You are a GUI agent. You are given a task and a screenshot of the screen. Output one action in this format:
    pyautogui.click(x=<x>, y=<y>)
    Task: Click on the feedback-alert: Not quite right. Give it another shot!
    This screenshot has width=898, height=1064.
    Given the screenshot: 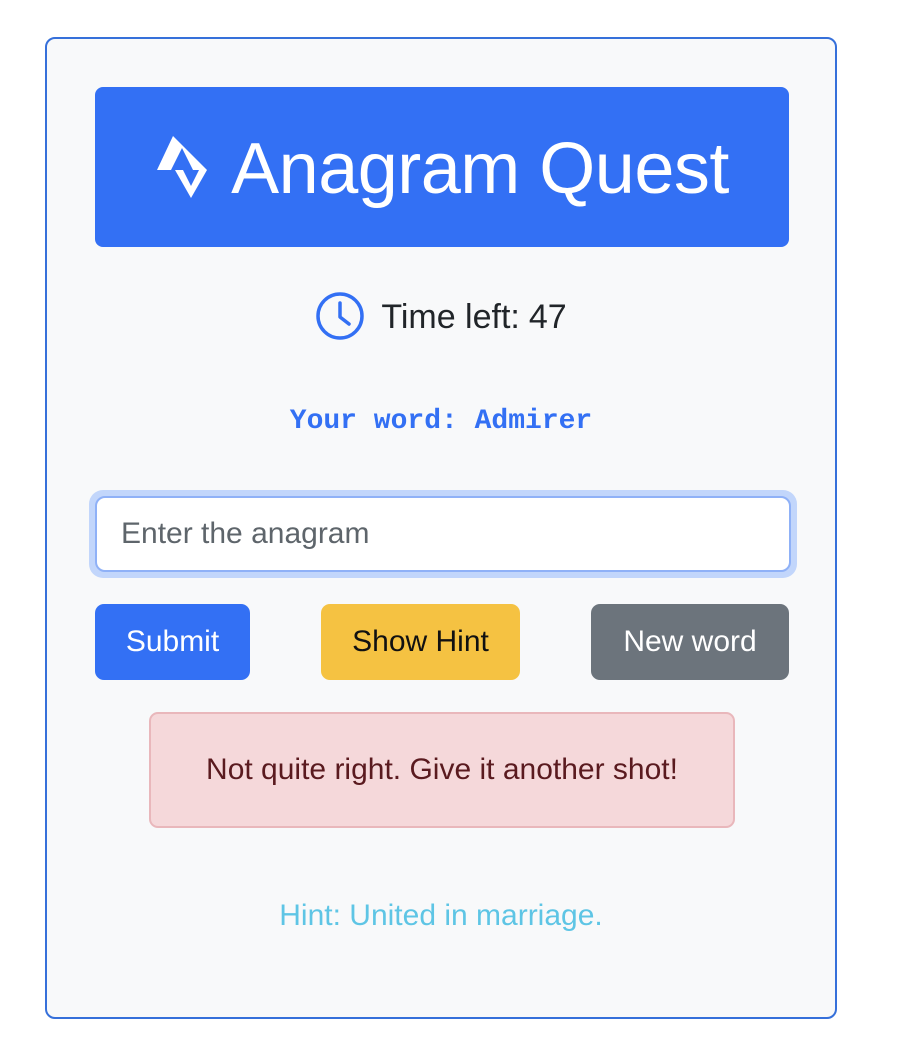 What is the action you would take?
    pyautogui.click(x=442, y=770)
    